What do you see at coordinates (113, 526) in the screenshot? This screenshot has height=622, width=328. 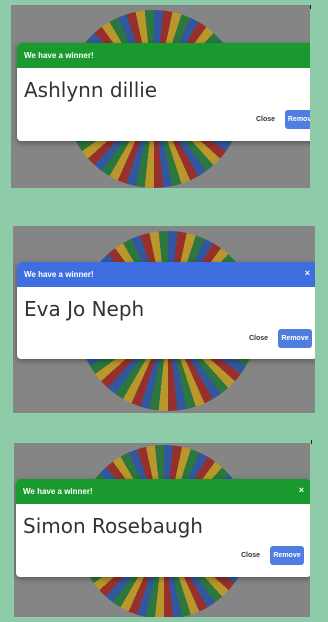 I see `winner-name: Simon Rosebaugh` at bounding box center [113, 526].